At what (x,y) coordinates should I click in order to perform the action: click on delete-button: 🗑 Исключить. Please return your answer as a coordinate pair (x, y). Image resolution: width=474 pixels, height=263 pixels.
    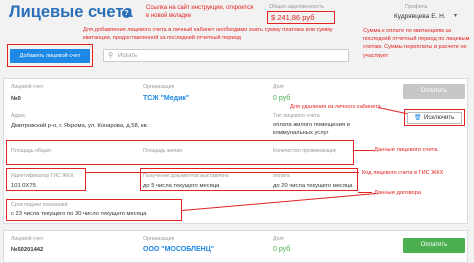
    Looking at the image, I should click on (434, 118).